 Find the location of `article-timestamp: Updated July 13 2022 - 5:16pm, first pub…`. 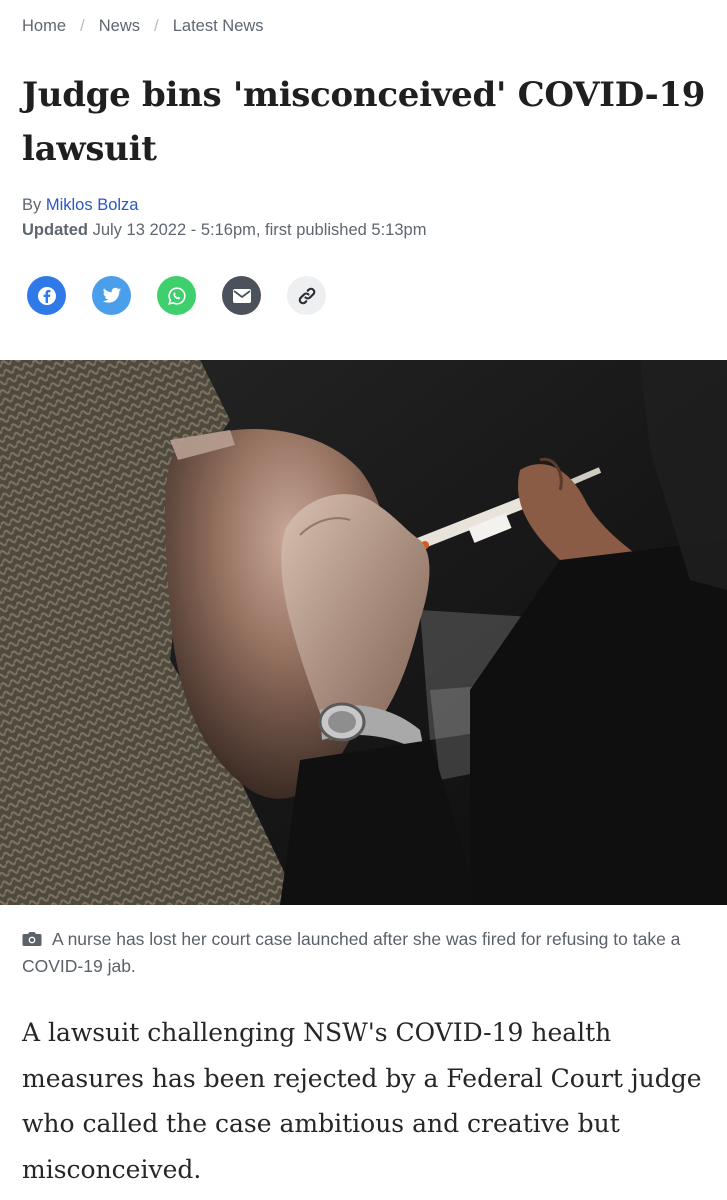

article-timestamp: Updated July 13 2022 - 5:16pm, first pub… is located at coordinates (224, 230).